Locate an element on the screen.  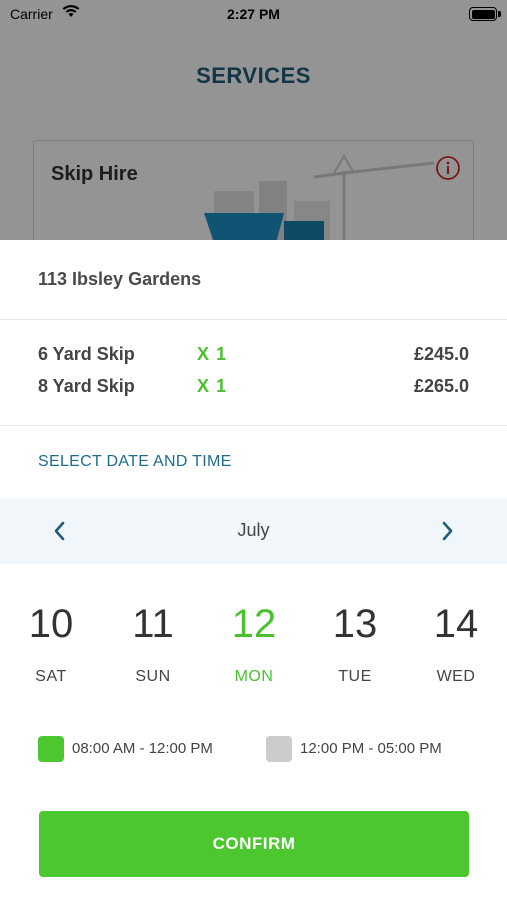
confirm-button: CONFIRM is located at coordinates (254, 844).